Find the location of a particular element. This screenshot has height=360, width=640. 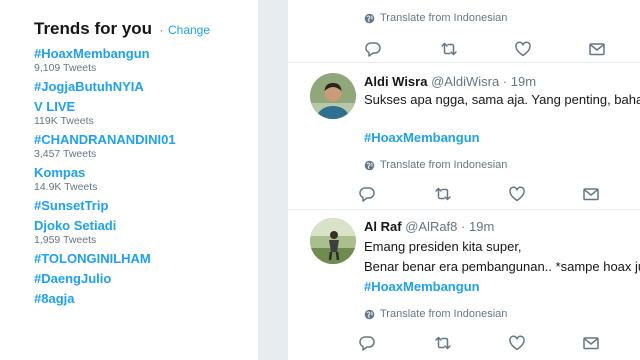

trend-name: #DaengJulio is located at coordinates (141, 279).